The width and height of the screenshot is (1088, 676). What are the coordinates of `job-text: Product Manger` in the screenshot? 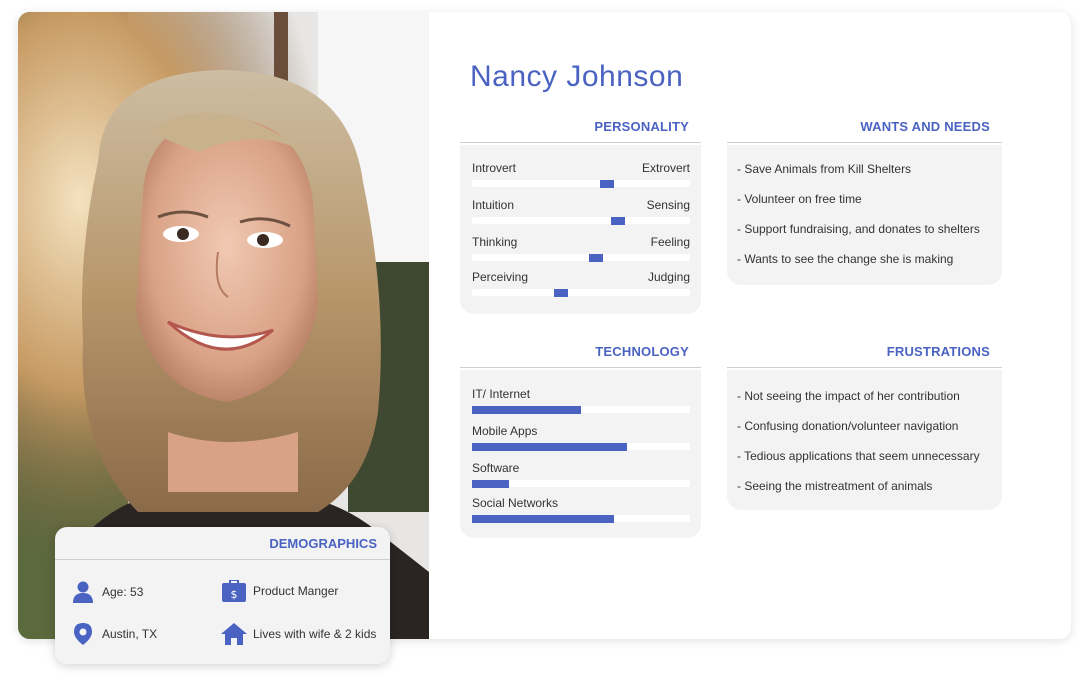 It's located at (296, 591).